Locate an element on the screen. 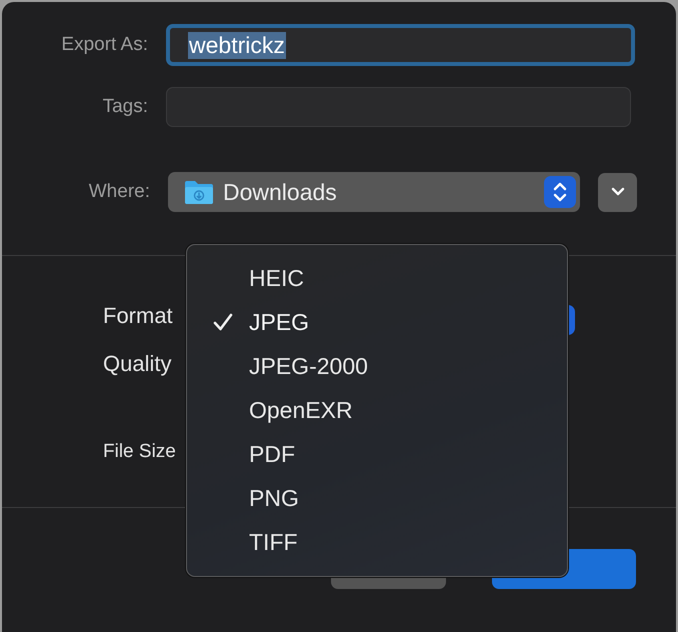 The height and width of the screenshot is (632, 678). option-label: Format is located at coordinates (138, 316).